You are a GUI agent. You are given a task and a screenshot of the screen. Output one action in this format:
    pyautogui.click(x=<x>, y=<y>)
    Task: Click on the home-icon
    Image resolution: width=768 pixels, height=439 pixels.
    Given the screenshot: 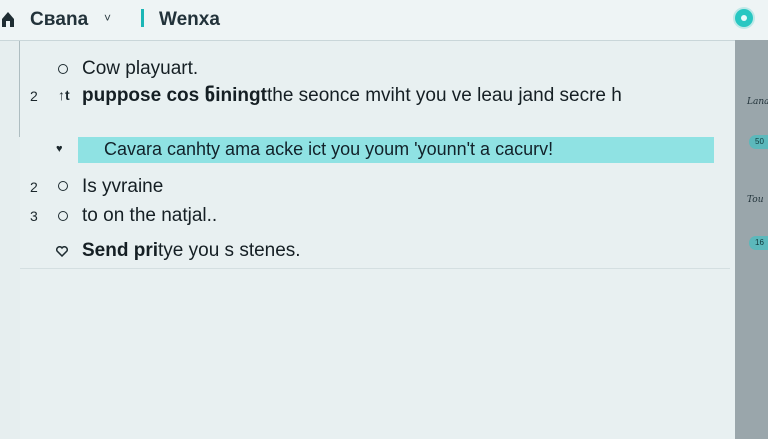 What is the action you would take?
    pyautogui.click(x=8, y=19)
    